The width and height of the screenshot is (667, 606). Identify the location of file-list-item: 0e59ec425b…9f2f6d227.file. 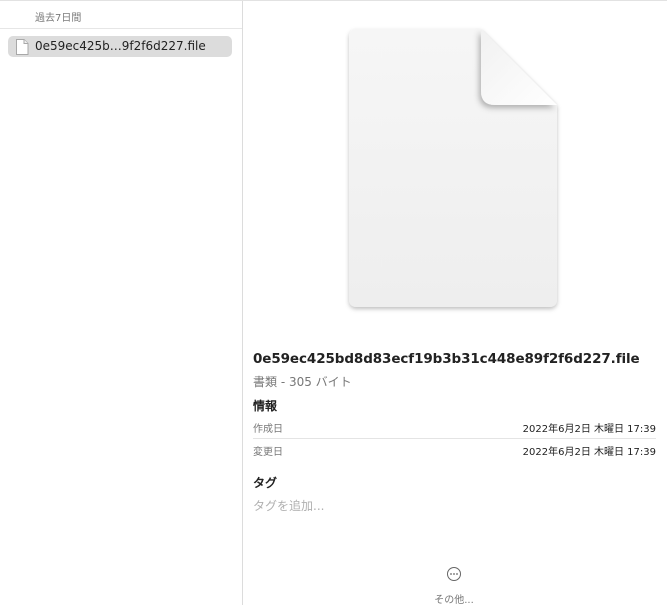
(120, 46).